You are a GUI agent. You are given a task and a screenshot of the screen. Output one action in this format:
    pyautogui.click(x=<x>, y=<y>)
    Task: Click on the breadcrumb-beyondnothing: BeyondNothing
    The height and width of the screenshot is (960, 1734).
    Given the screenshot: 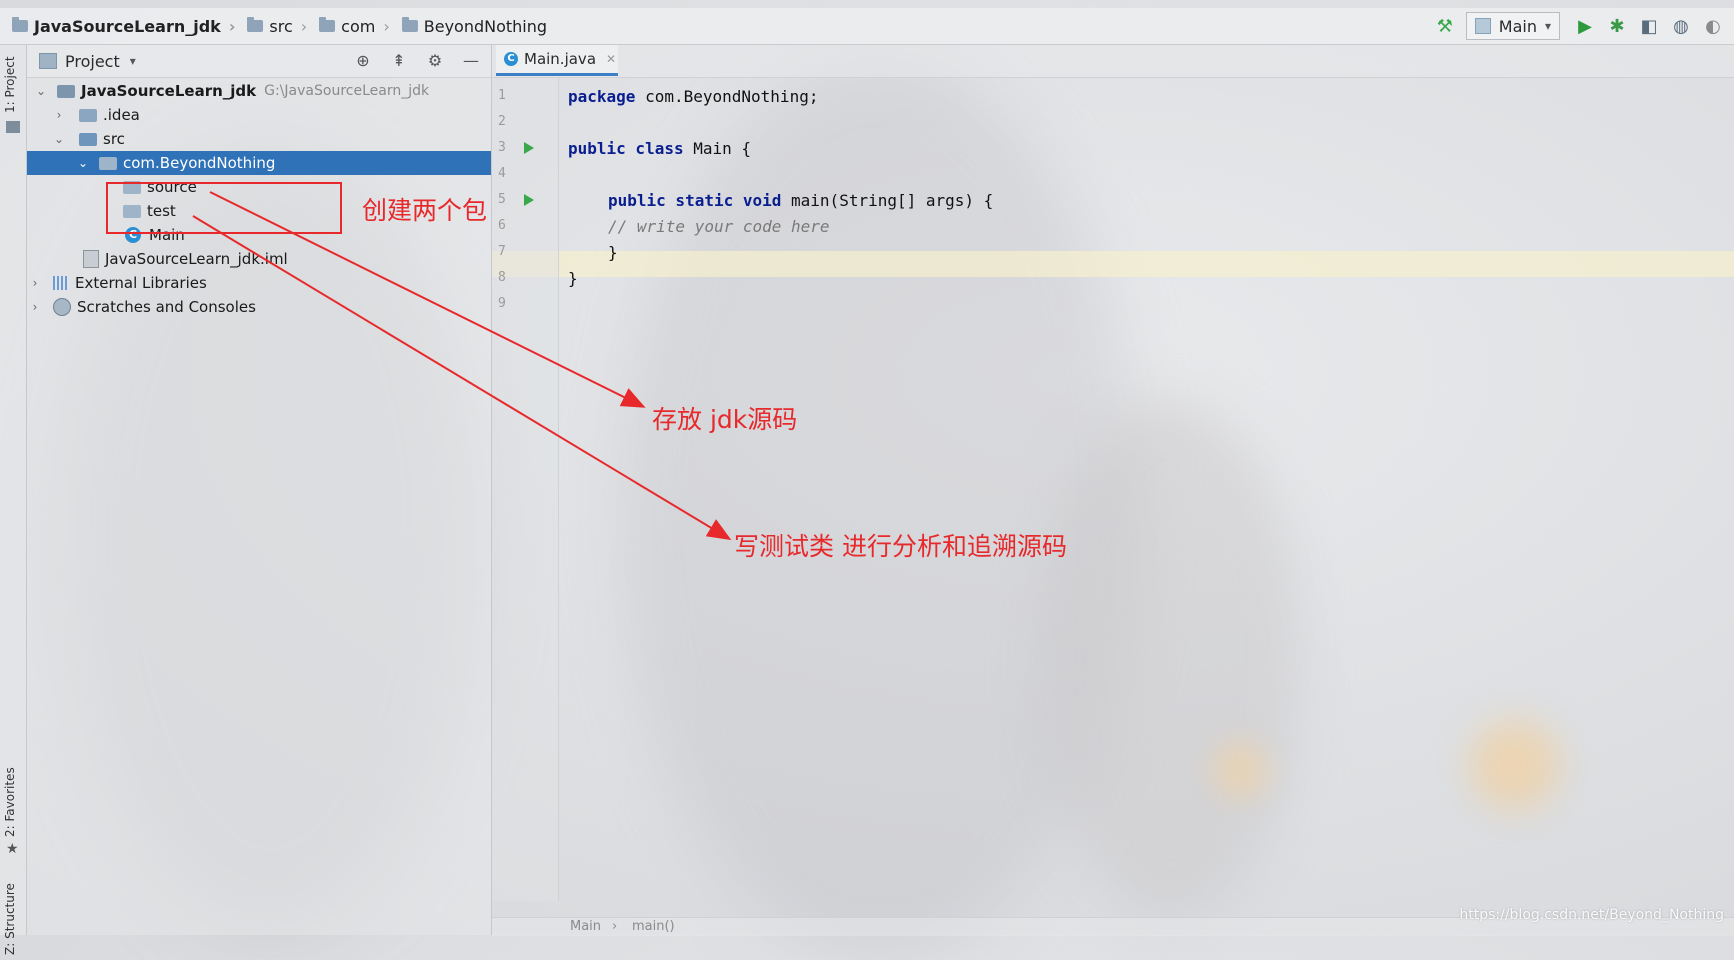 What is the action you would take?
    pyautogui.click(x=474, y=26)
    